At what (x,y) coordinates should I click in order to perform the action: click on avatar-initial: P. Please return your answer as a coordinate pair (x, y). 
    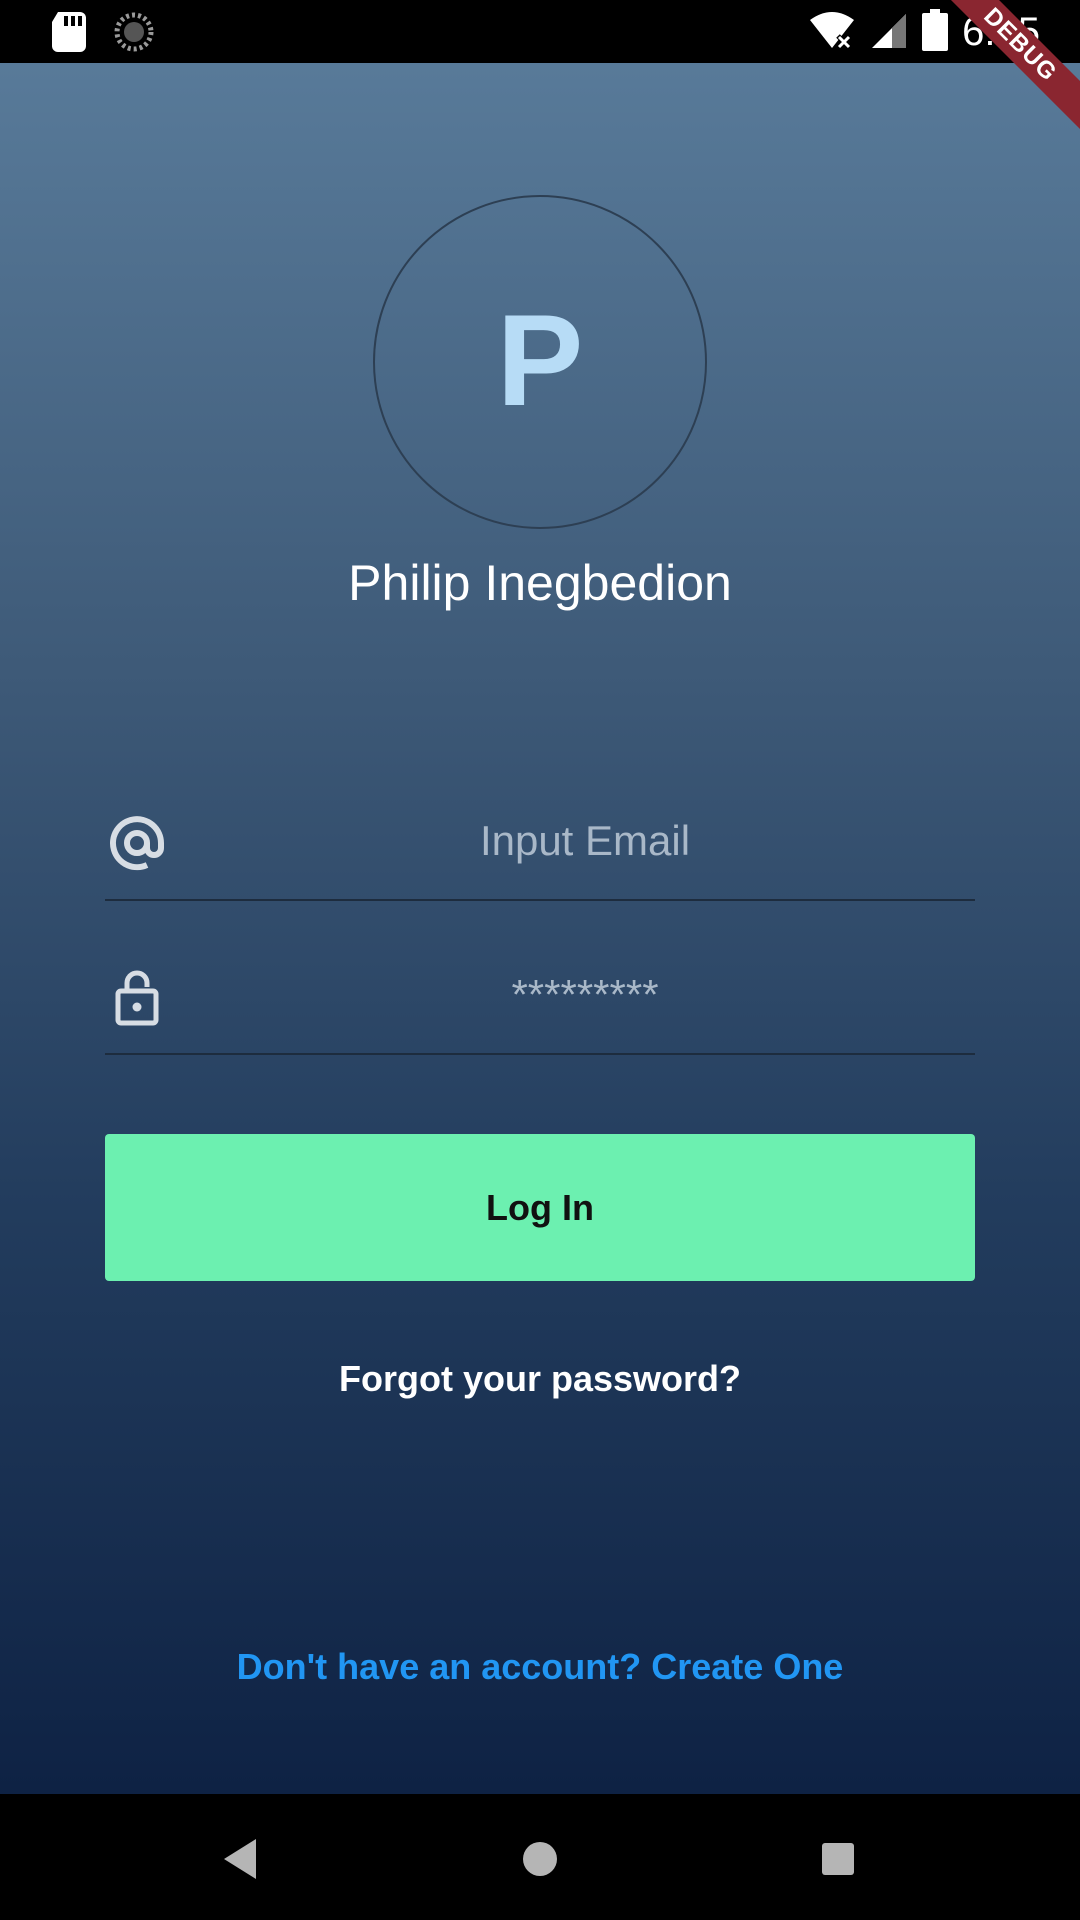
    Looking at the image, I should click on (540, 360).